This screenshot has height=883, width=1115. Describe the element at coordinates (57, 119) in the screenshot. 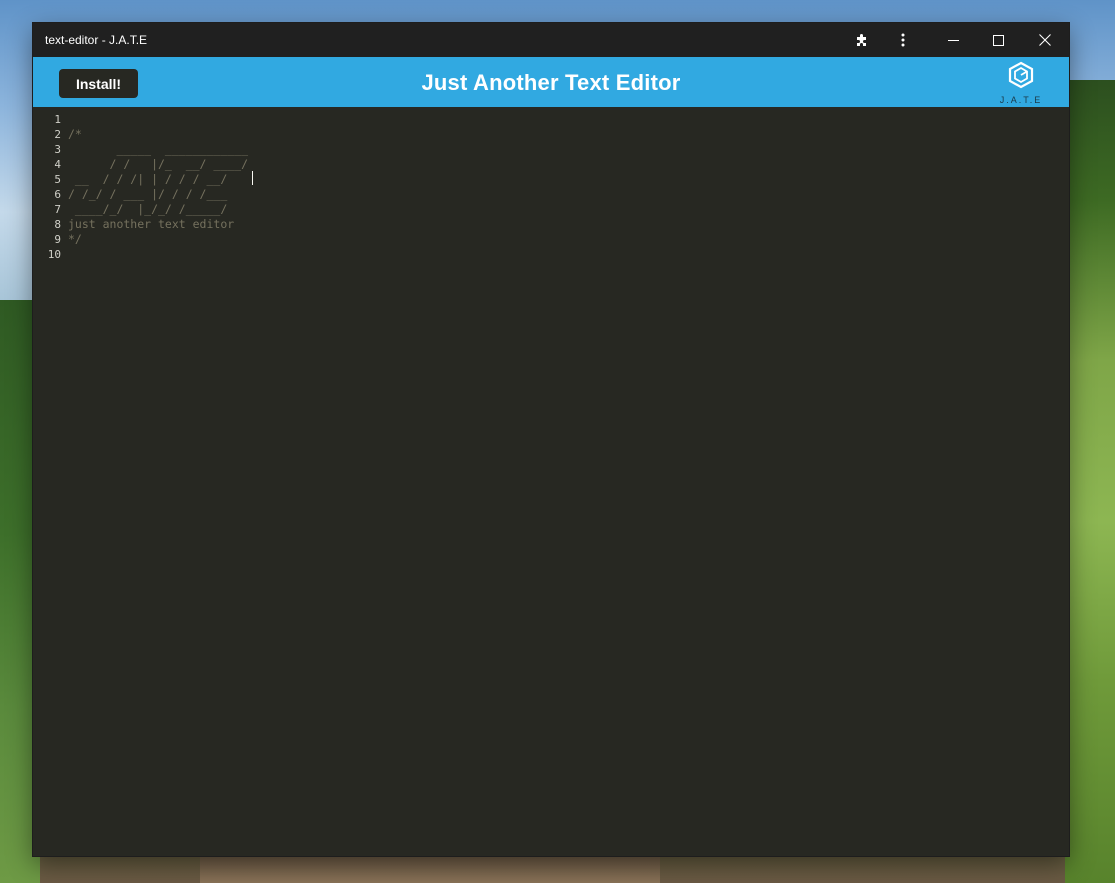

I see `line-number: 1` at that location.